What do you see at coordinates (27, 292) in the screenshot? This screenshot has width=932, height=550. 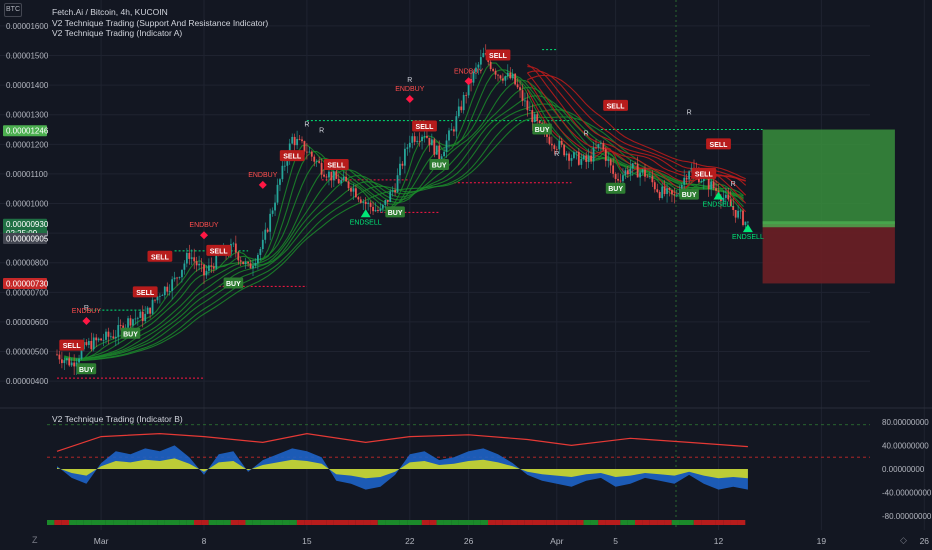 I see `price-tick-label: 0.00000700` at bounding box center [27, 292].